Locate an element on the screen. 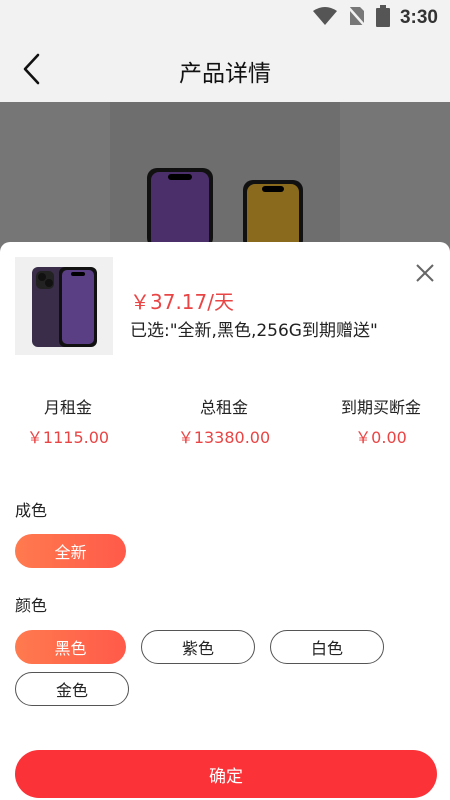 This screenshot has height=800, width=450. color-option-white: 白色 is located at coordinates (327, 647).